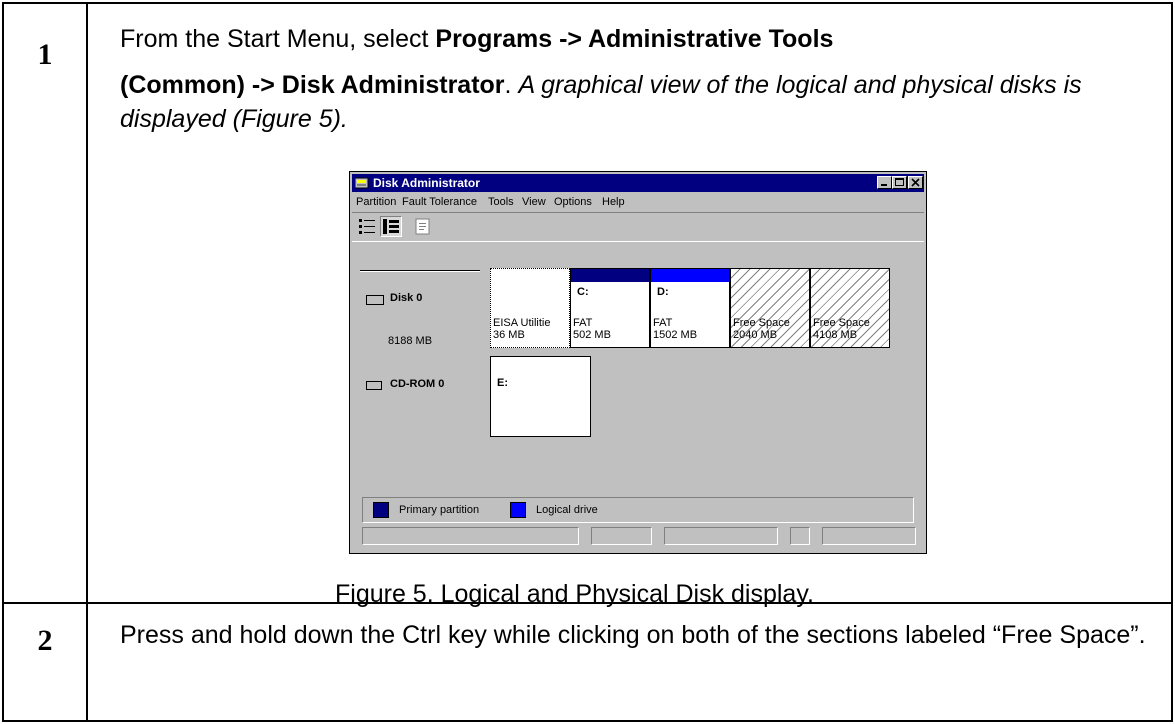 This screenshot has height=724, width=1175. Describe the element at coordinates (899, 182) in the screenshot. I see `maximize-icon` at that location.